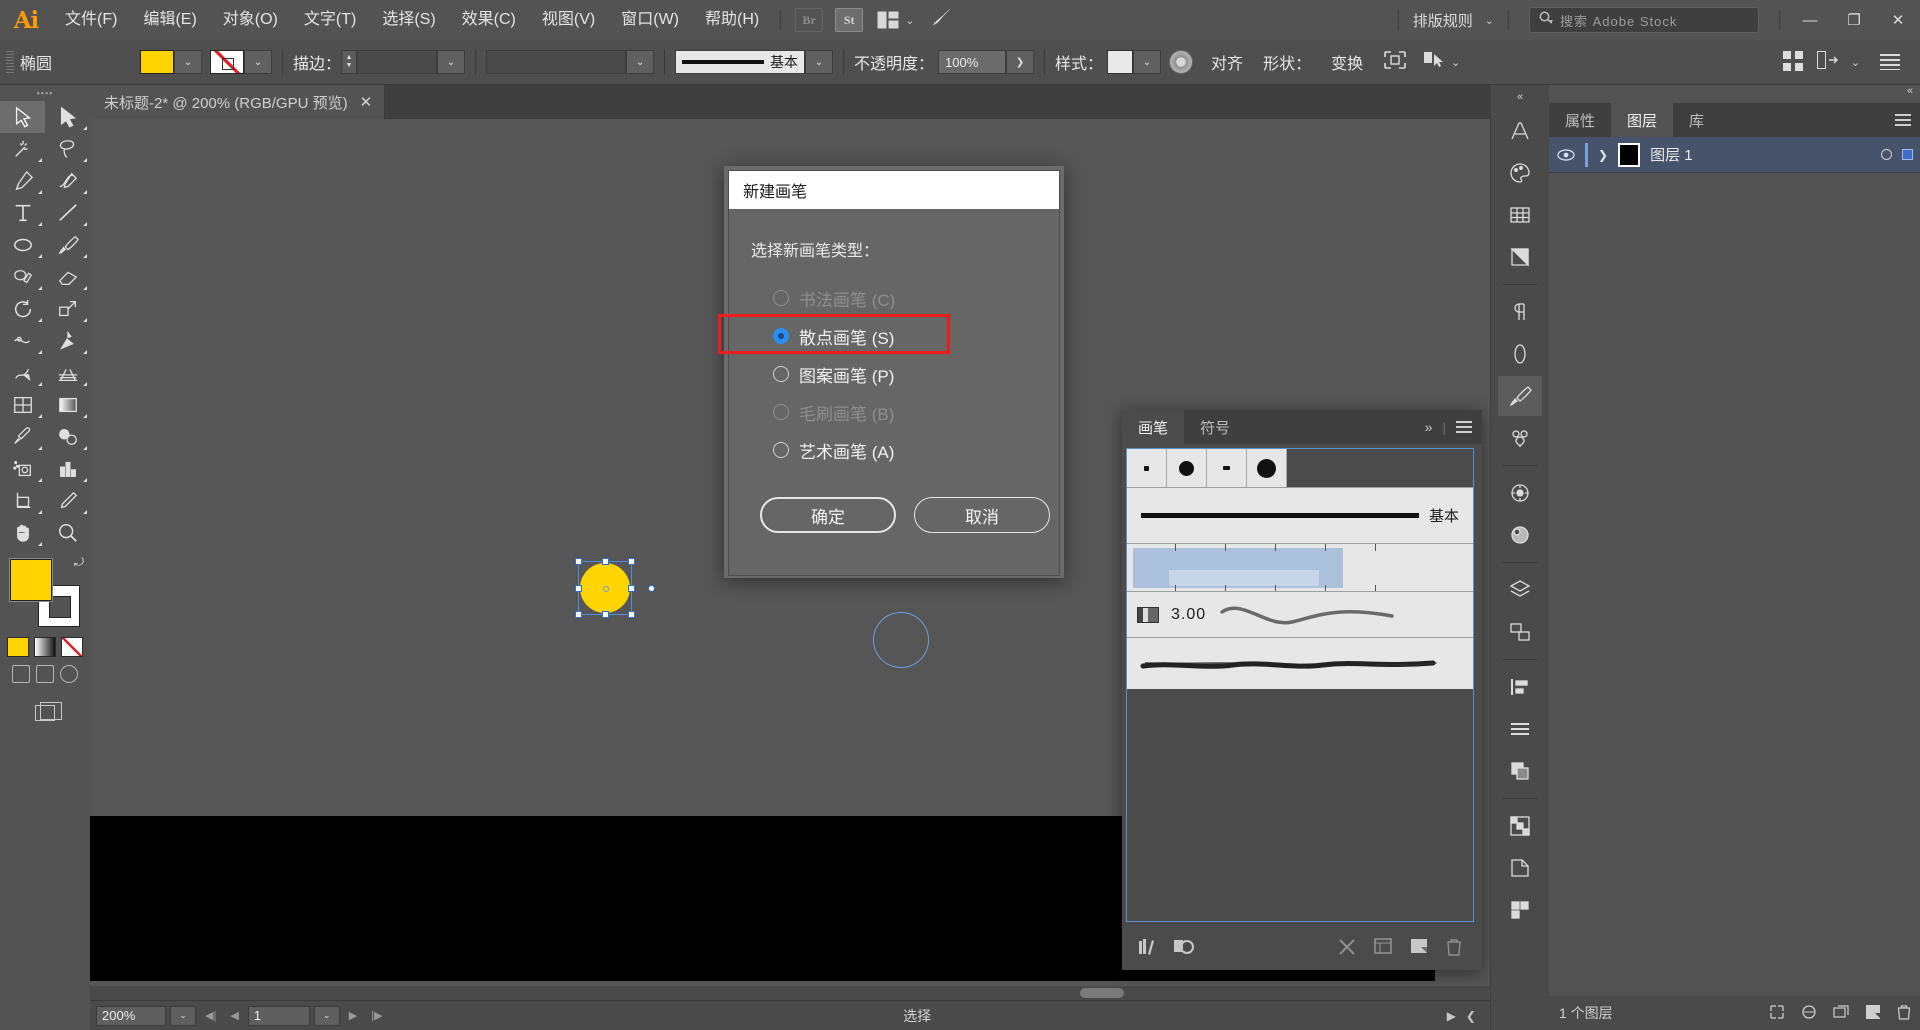 This screenshot has width=1920, height=1030. I want to click on delete-brush-icon, so click(1454, 949).